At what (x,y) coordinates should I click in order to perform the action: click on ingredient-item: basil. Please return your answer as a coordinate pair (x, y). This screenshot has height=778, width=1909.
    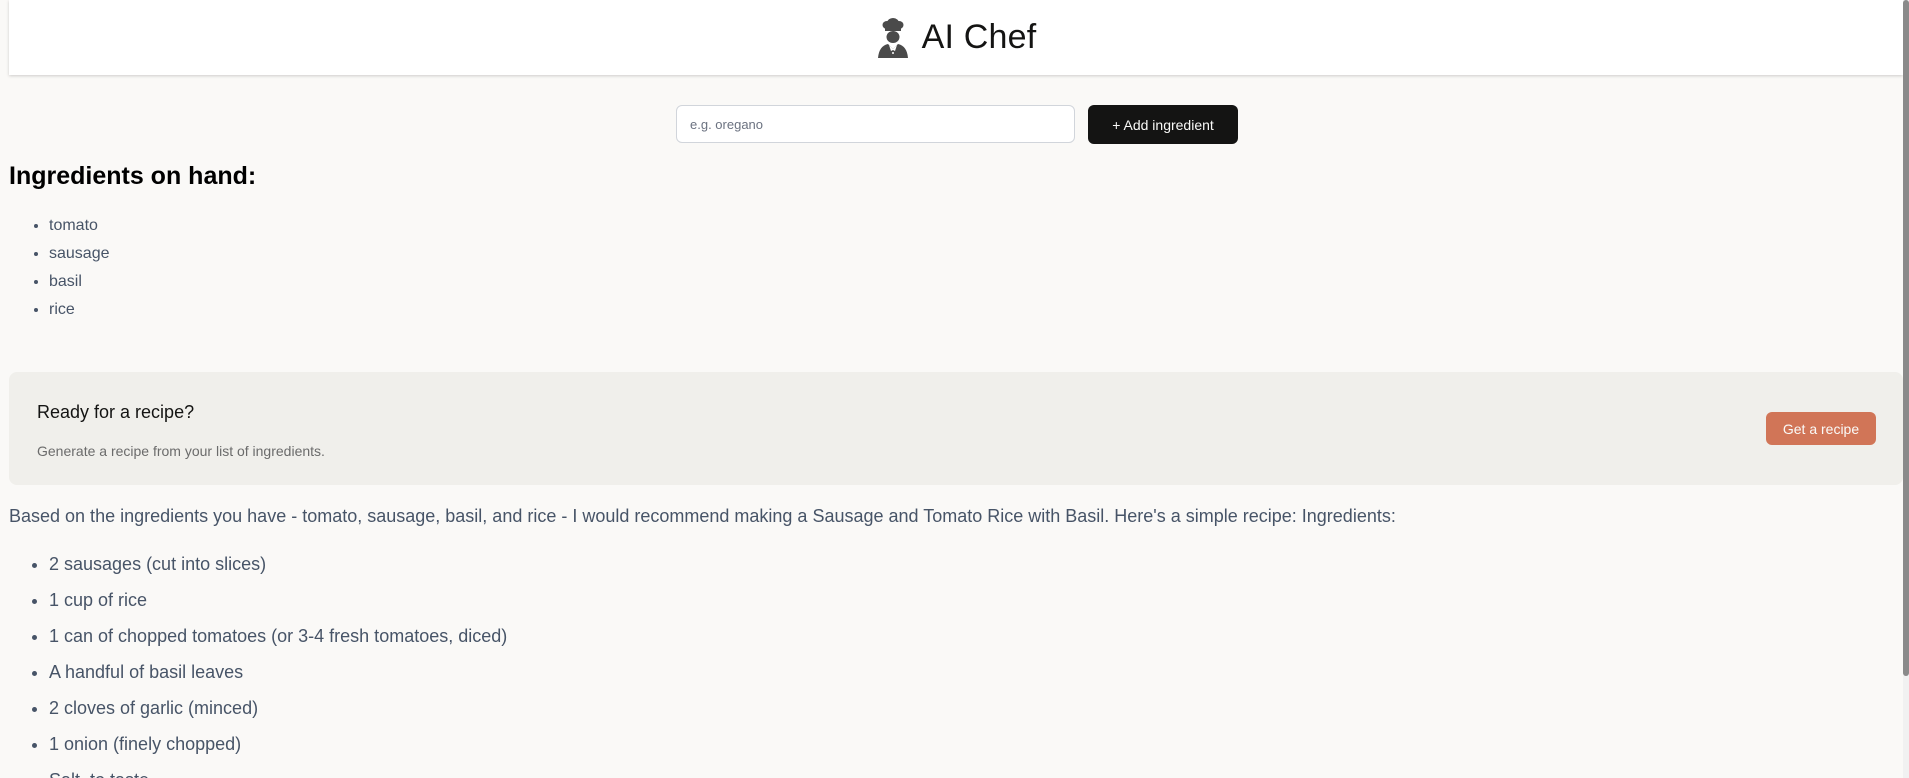
    Looking at the image, I should click on (79, 282).